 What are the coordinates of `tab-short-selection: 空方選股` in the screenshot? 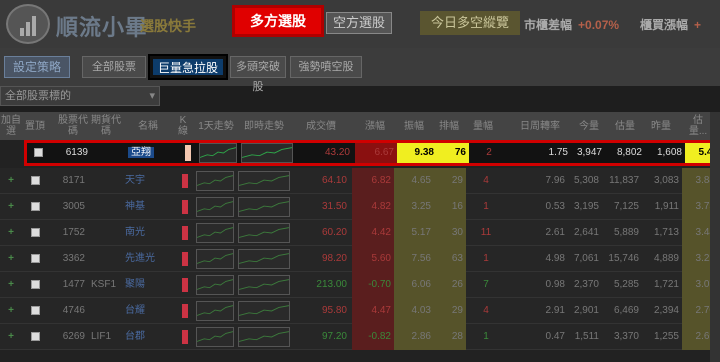 It's located at (359, 23).